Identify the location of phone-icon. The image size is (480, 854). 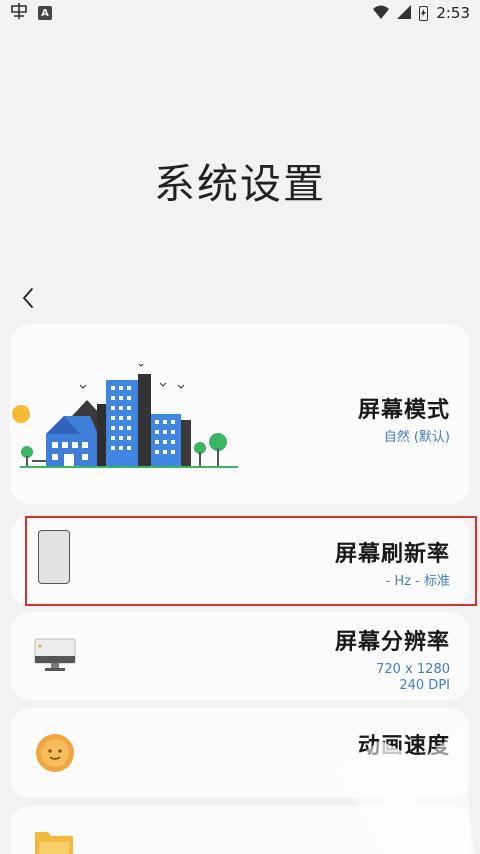
(54, 557).